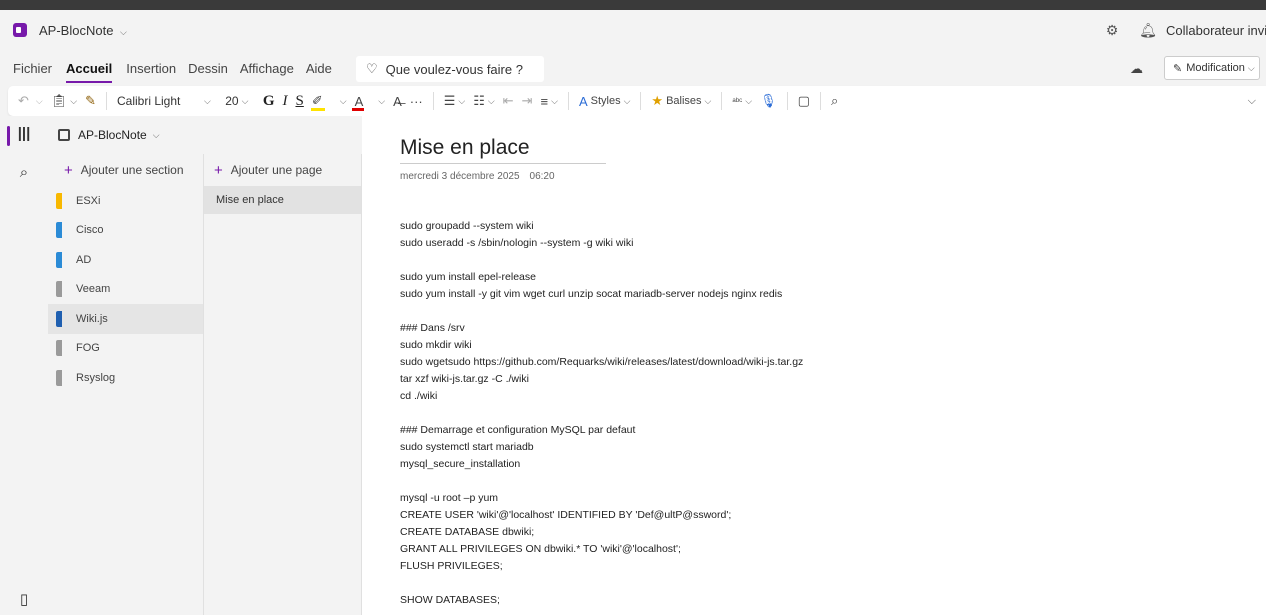 This screenshot has height=615, width=1266. Describe the element at coordinates (460, 464) in the screenshot. I see `note-line: mysql_secure_installation` at that location.